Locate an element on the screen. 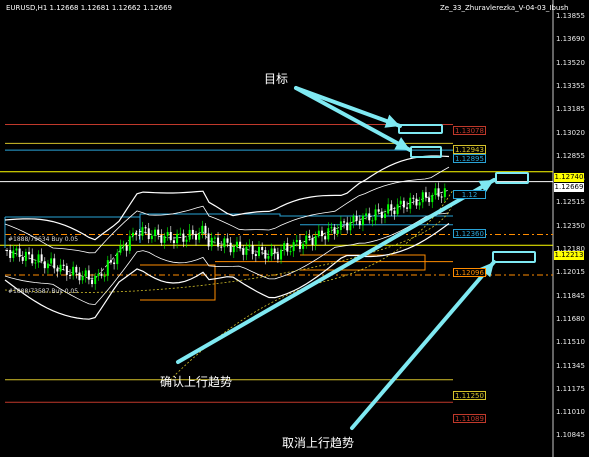 The image size is (589, 457). price-axis-label: 1.12515 is located at coordinates (570, 202).